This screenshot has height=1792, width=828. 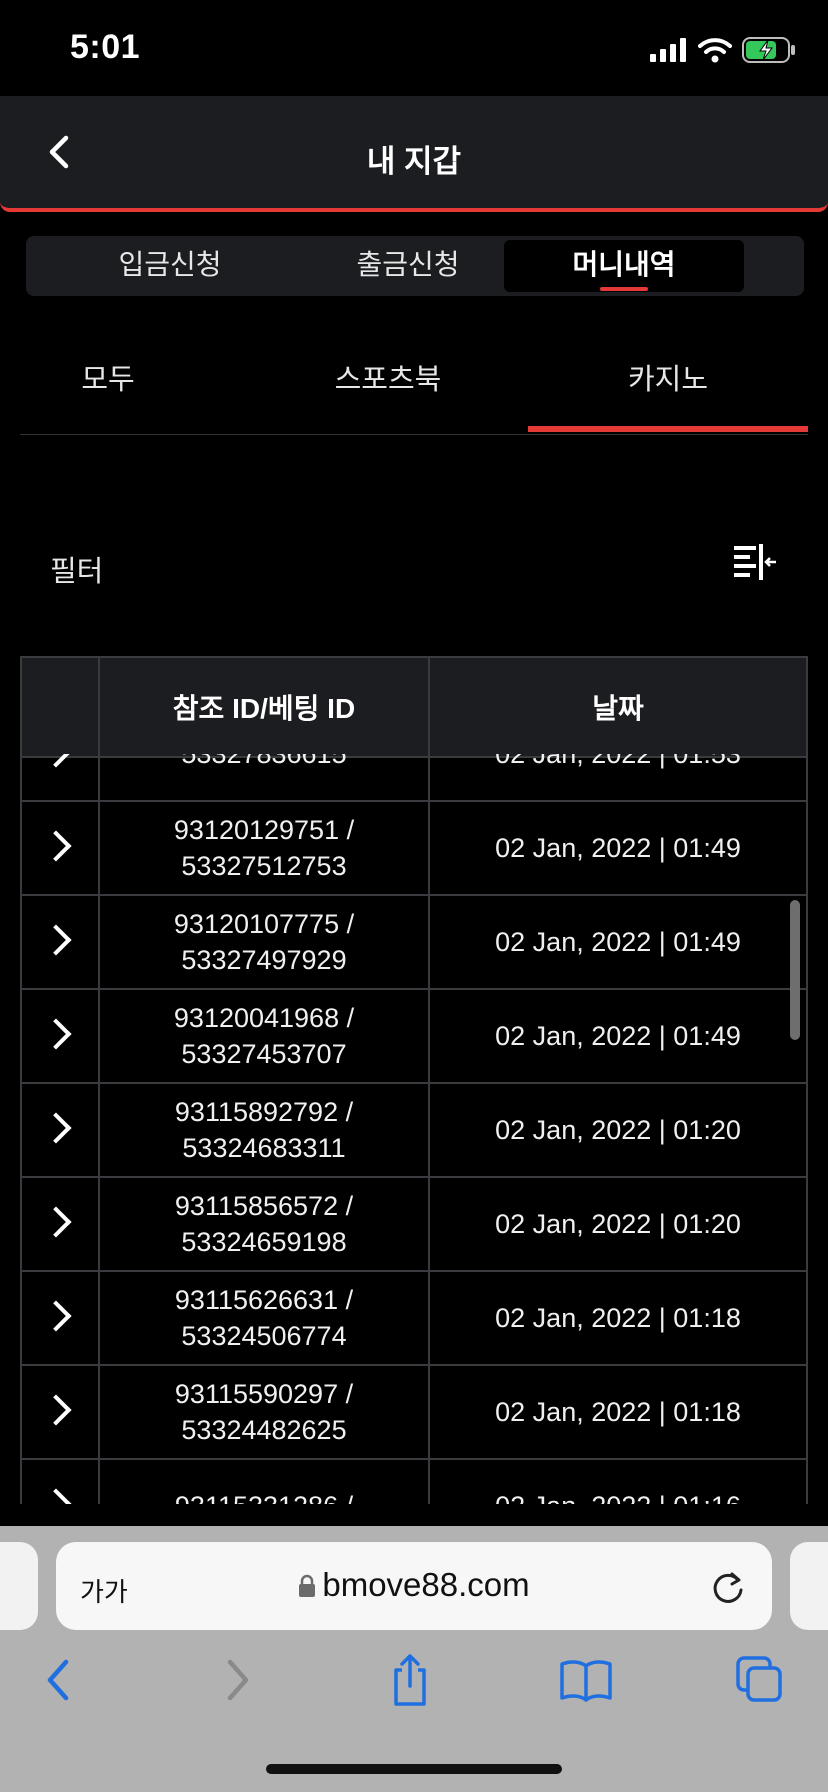 I want to click on table-row: 53327836615 02 Jan, 2022 | 01:53, so click(x=414, y=778).